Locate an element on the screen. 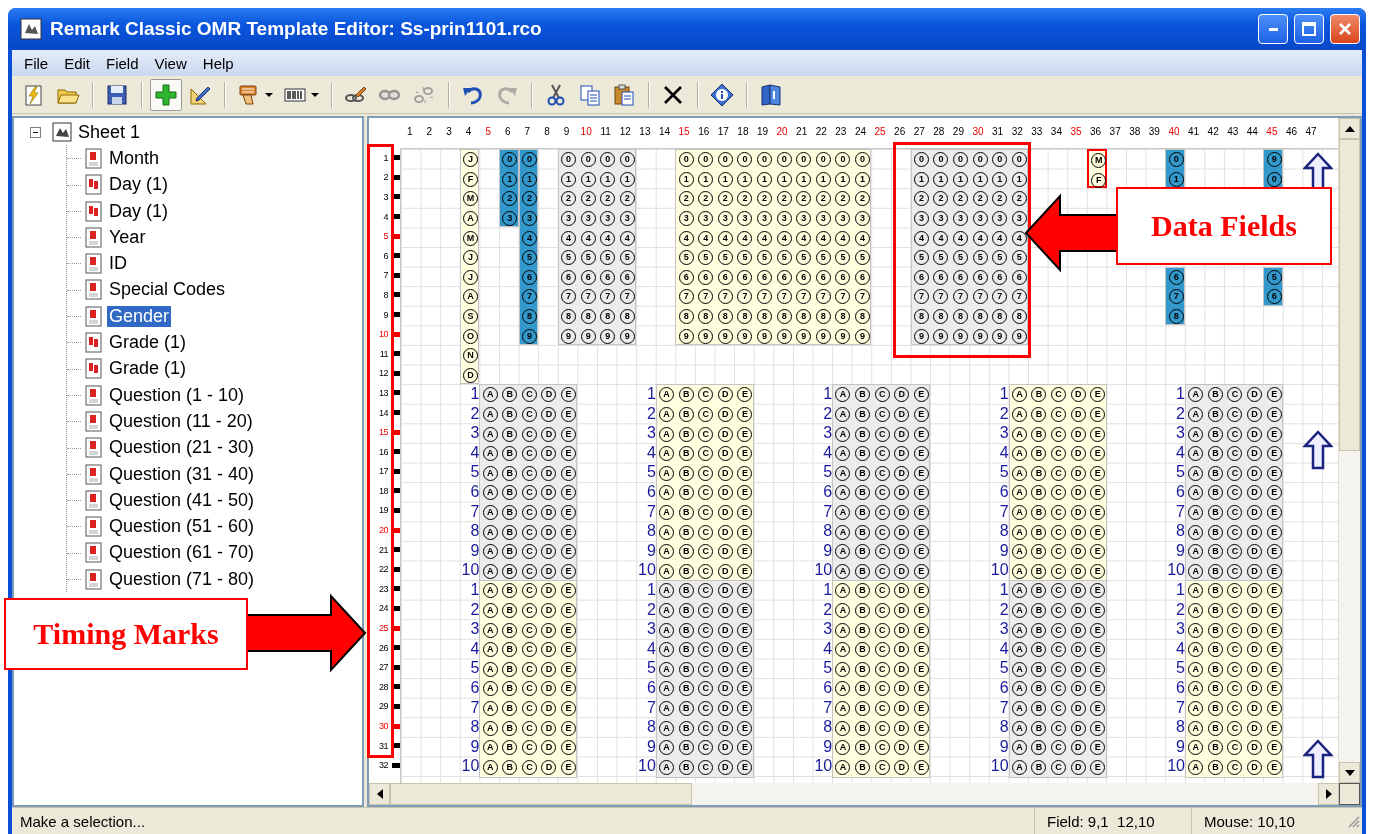 This screenshot has height=834, width=1374. scroll-right-button is located at coordinates (1328, 794).